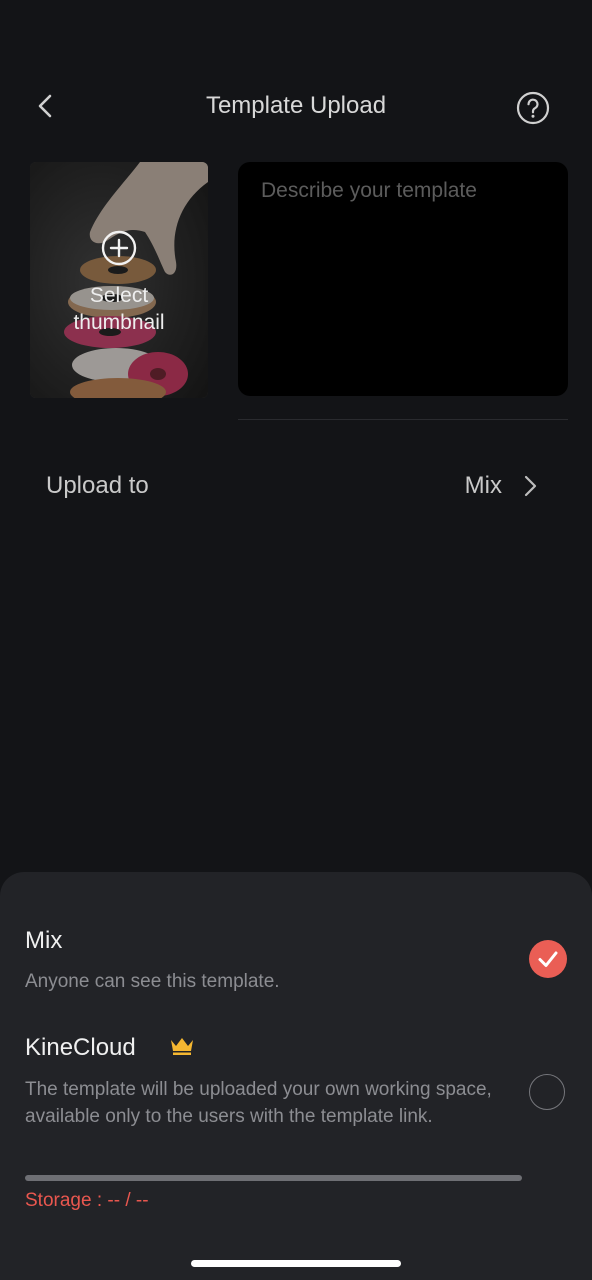 The image size is (592, 1280). What do you see at coordinates (87, 1200) in the screenshot?
I see `storage-text: Storage : -- / --` at bounding box center [87, 1200].